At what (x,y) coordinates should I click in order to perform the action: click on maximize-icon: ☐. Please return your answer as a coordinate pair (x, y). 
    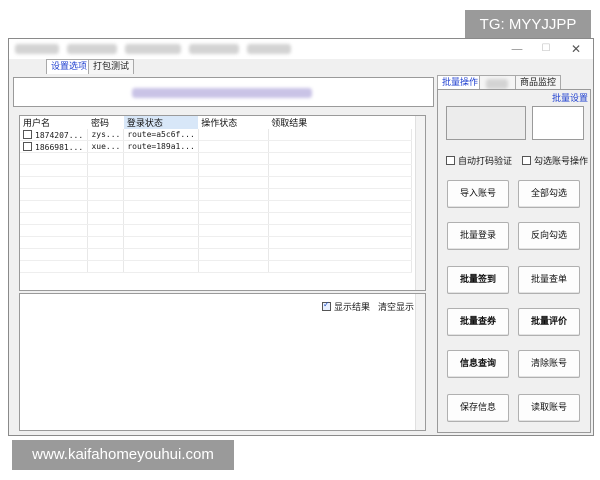
    Looking at the image, I should click on (546, 49).